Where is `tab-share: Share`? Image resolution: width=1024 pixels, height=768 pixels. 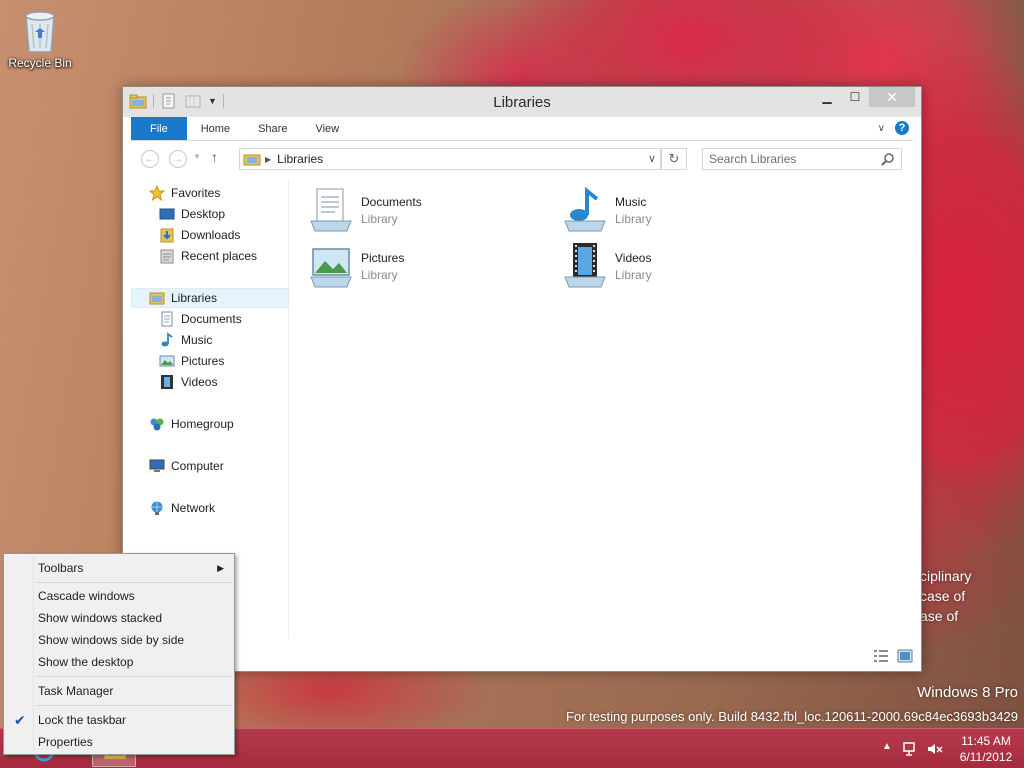
tab-share: Share is located at coordinates (272, 128).